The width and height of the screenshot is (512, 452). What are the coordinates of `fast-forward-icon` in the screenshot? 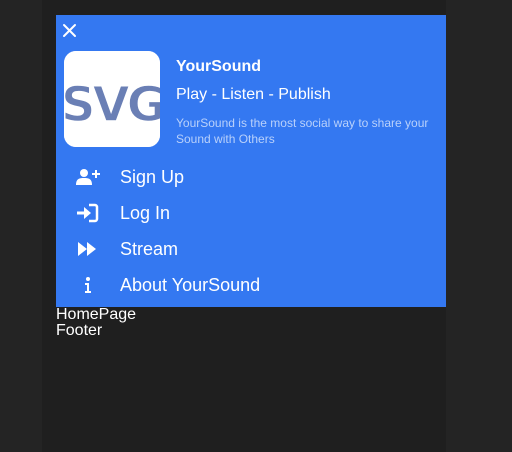 It's located at (88, 249).